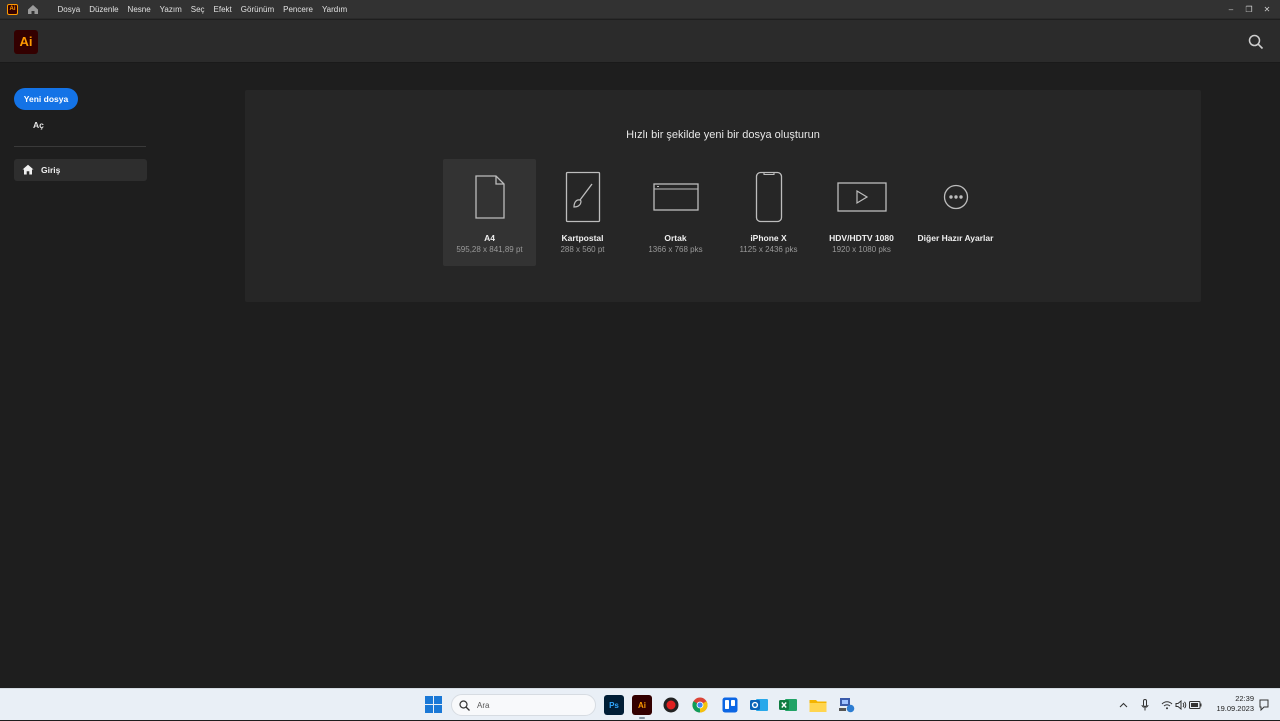  Describe the element at coordinates (433, 704) in the screenshot. I see `windows-start-icon` at that location.